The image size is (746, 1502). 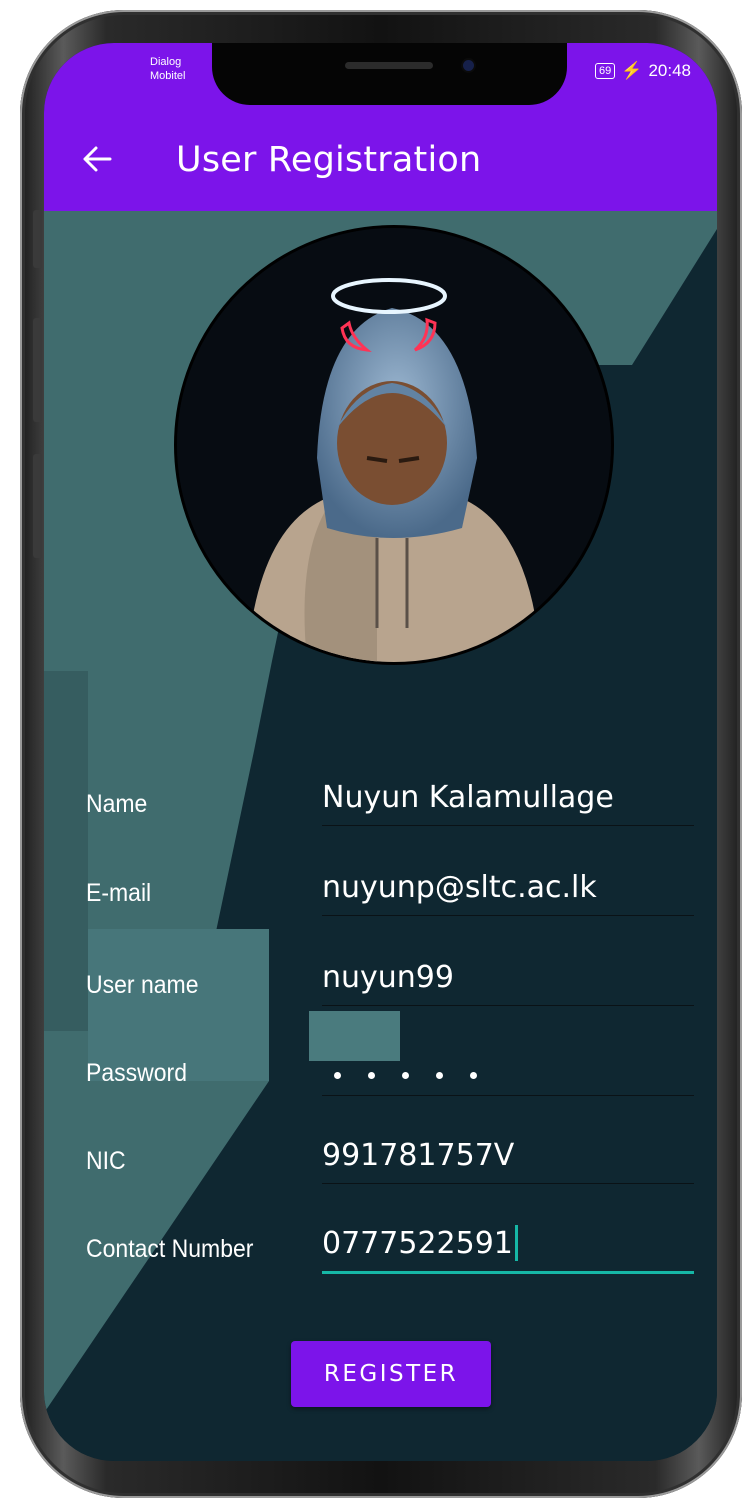 What do you see at coordinates (516, 1243) in the screenshot?
I see `text-cursor` at bounding box center [516, 1243].